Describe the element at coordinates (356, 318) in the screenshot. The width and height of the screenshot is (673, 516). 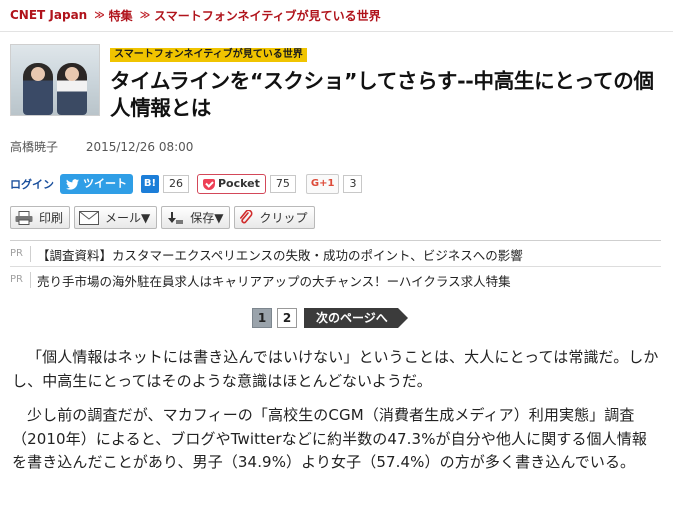
I see `next-page-button: 次のページへ` at that location.